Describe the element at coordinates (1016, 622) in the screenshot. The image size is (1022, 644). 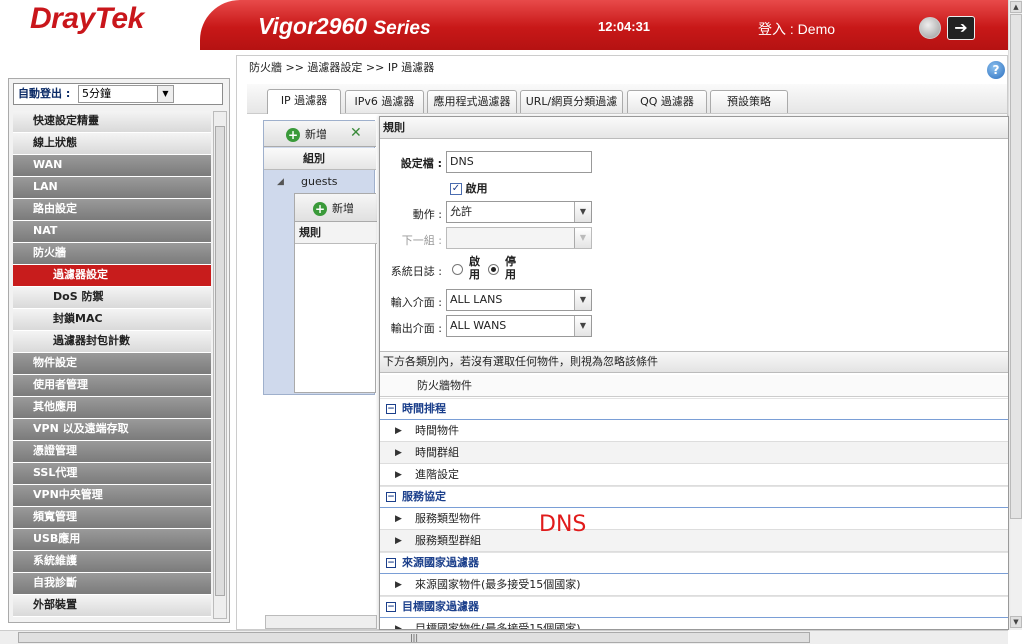
I see `scroll-down-icon: ▼` at that location.